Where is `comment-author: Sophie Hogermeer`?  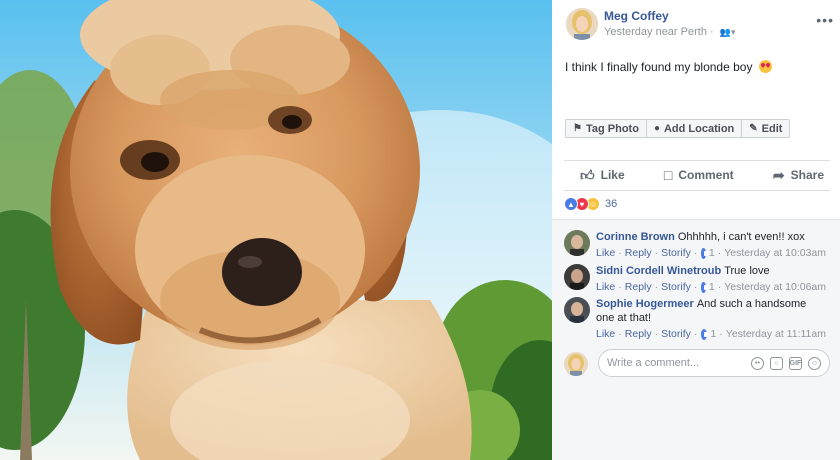
comment-author: Sophie Hogermeer is located at coordinates (645, 304).